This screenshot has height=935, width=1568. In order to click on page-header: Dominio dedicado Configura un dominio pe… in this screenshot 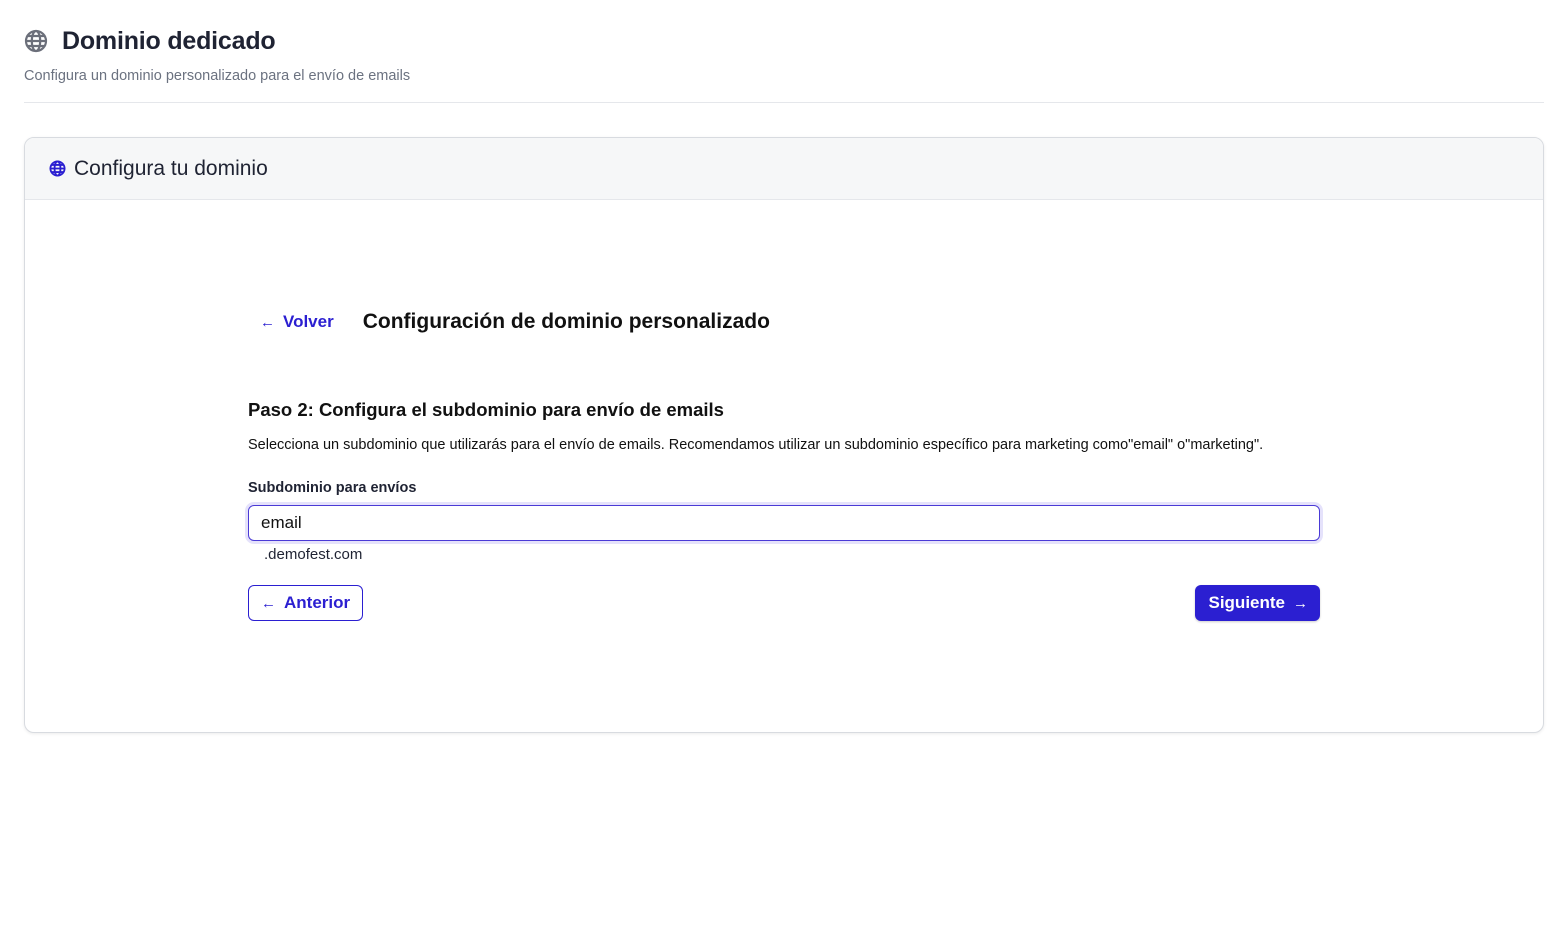, I will do `click(784, 51)`.